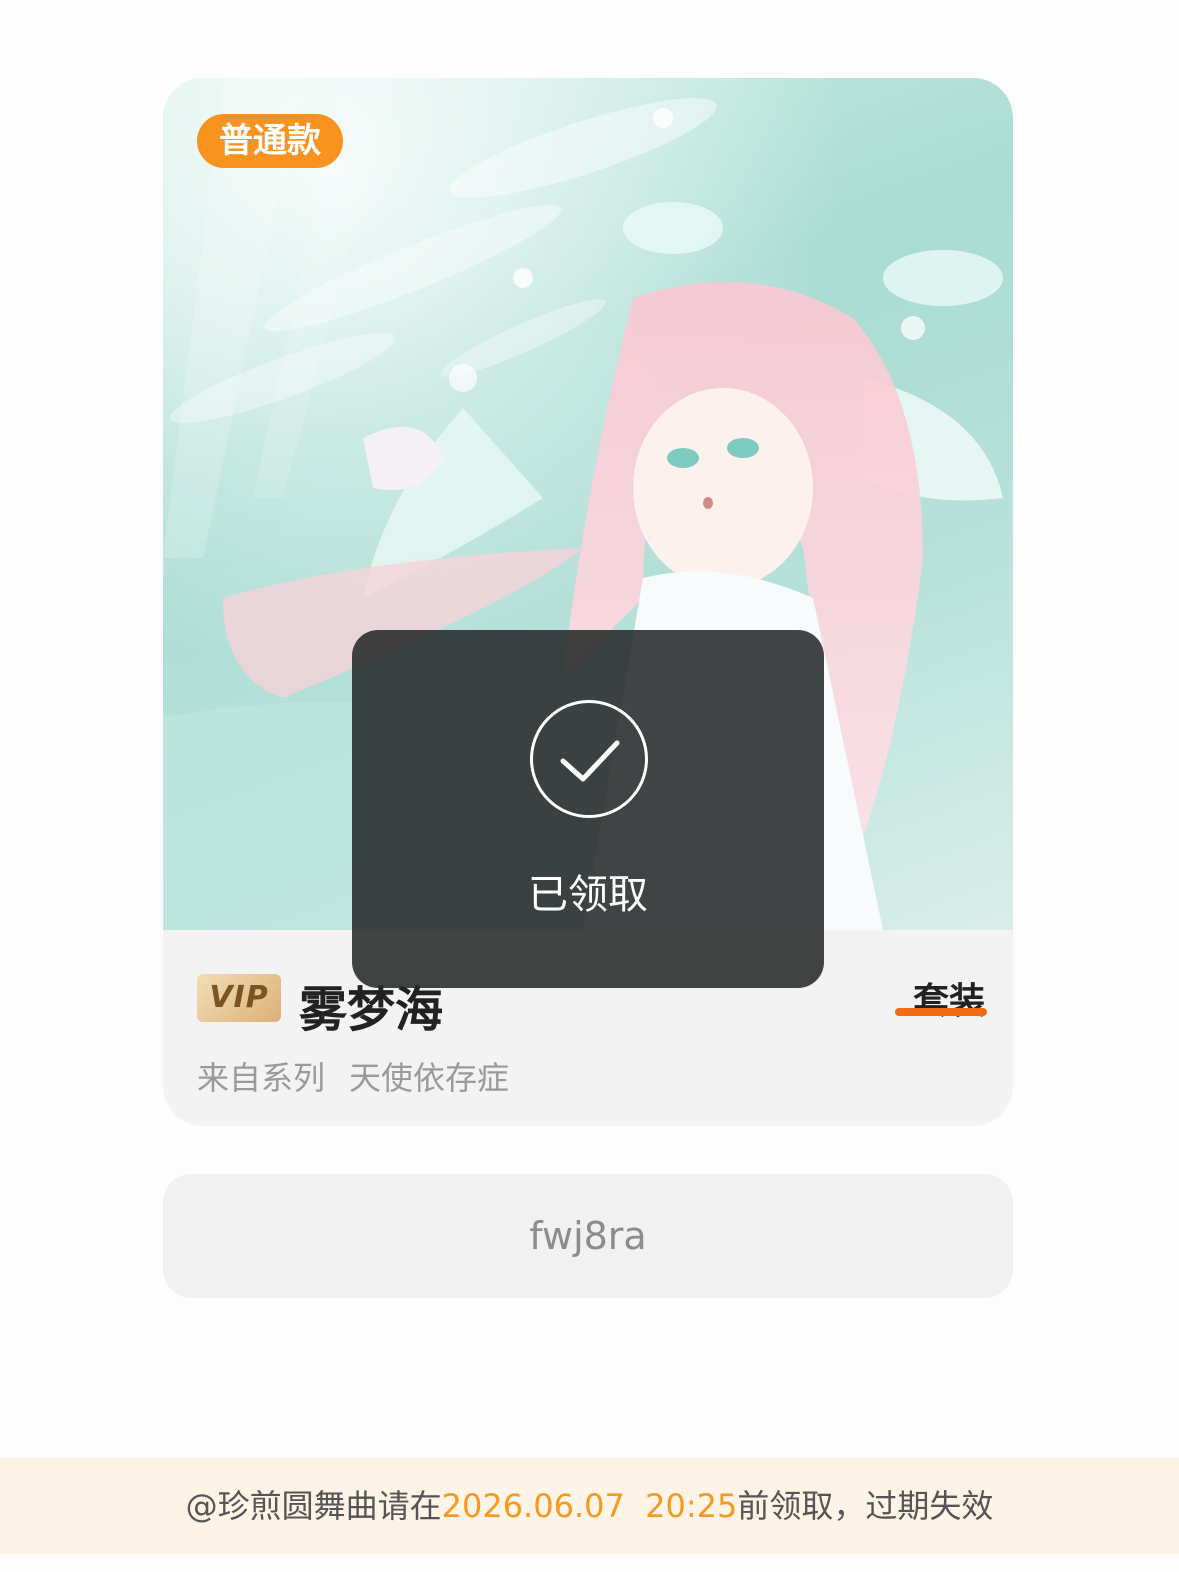 This screenshot has width=1179, height=1572. I want to click on series-prefix: 来自系列, so click(261, 1078).